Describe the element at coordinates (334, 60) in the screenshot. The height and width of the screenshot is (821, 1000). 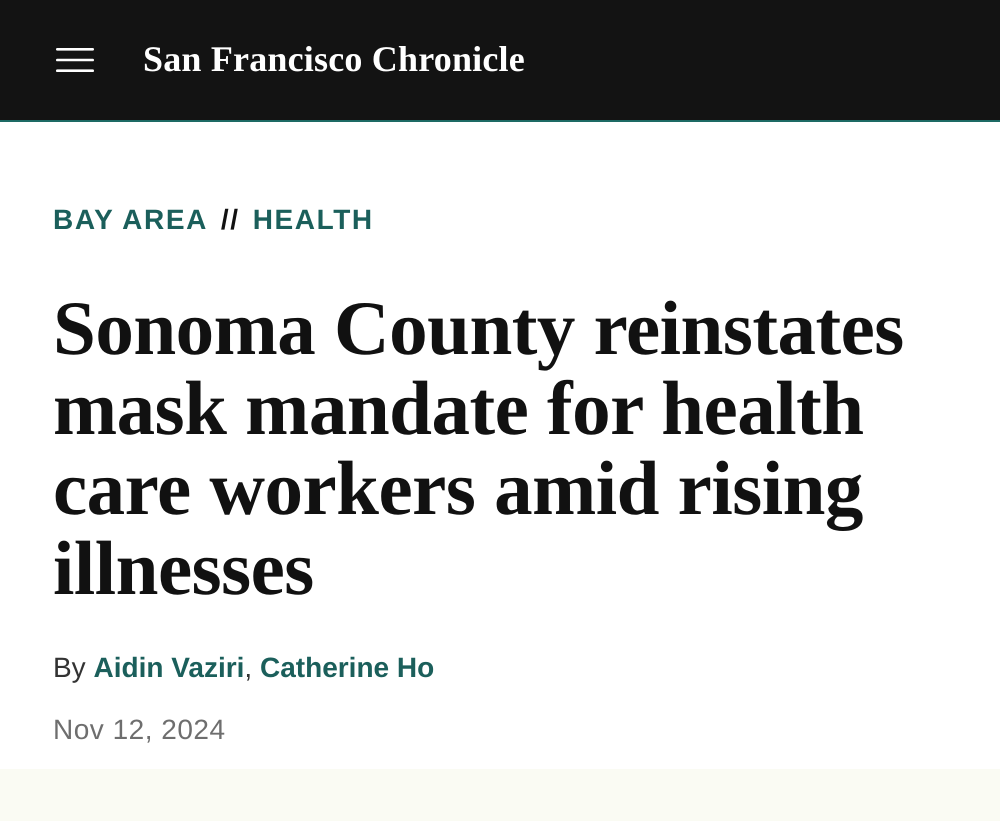
I see `site-logo: San Francisco Chronicle` at that location.